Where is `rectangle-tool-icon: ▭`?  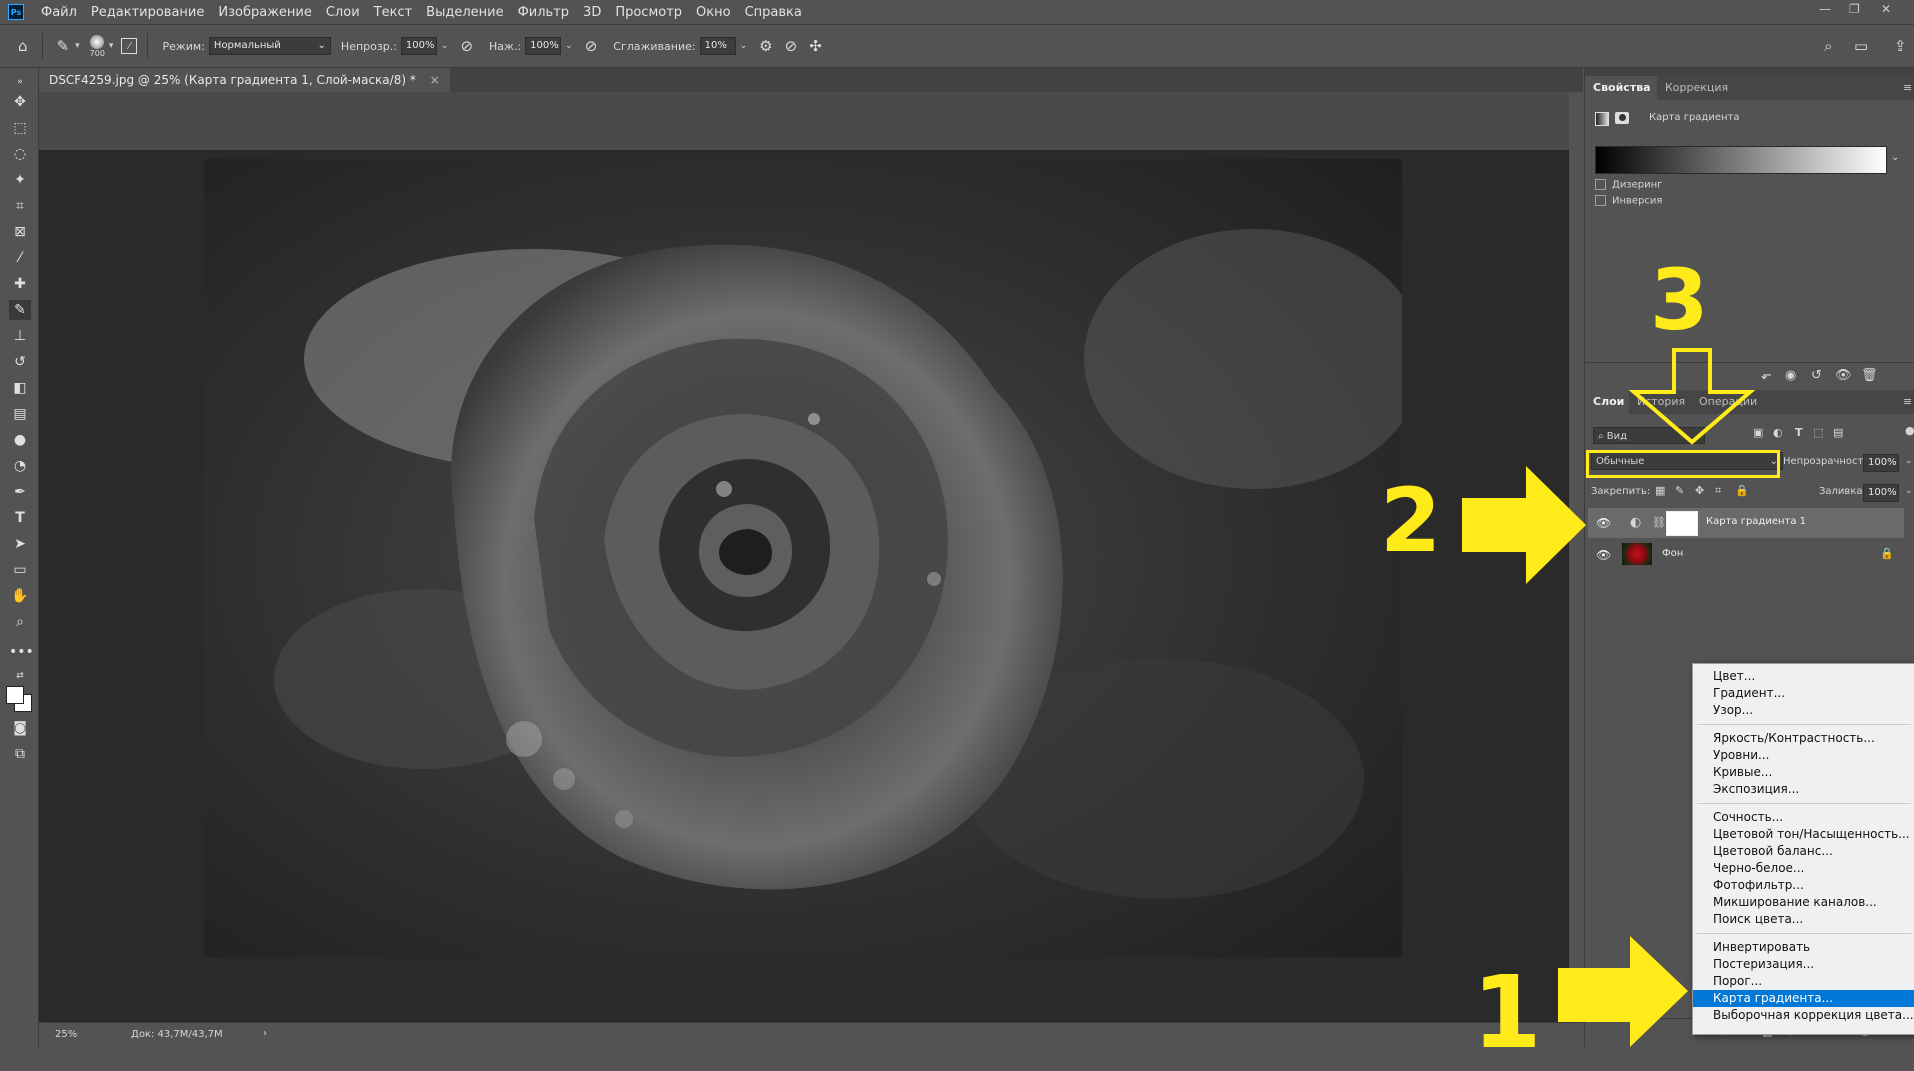
rectangle-tool-icon: ▭ is located at coordinates (20, 570).